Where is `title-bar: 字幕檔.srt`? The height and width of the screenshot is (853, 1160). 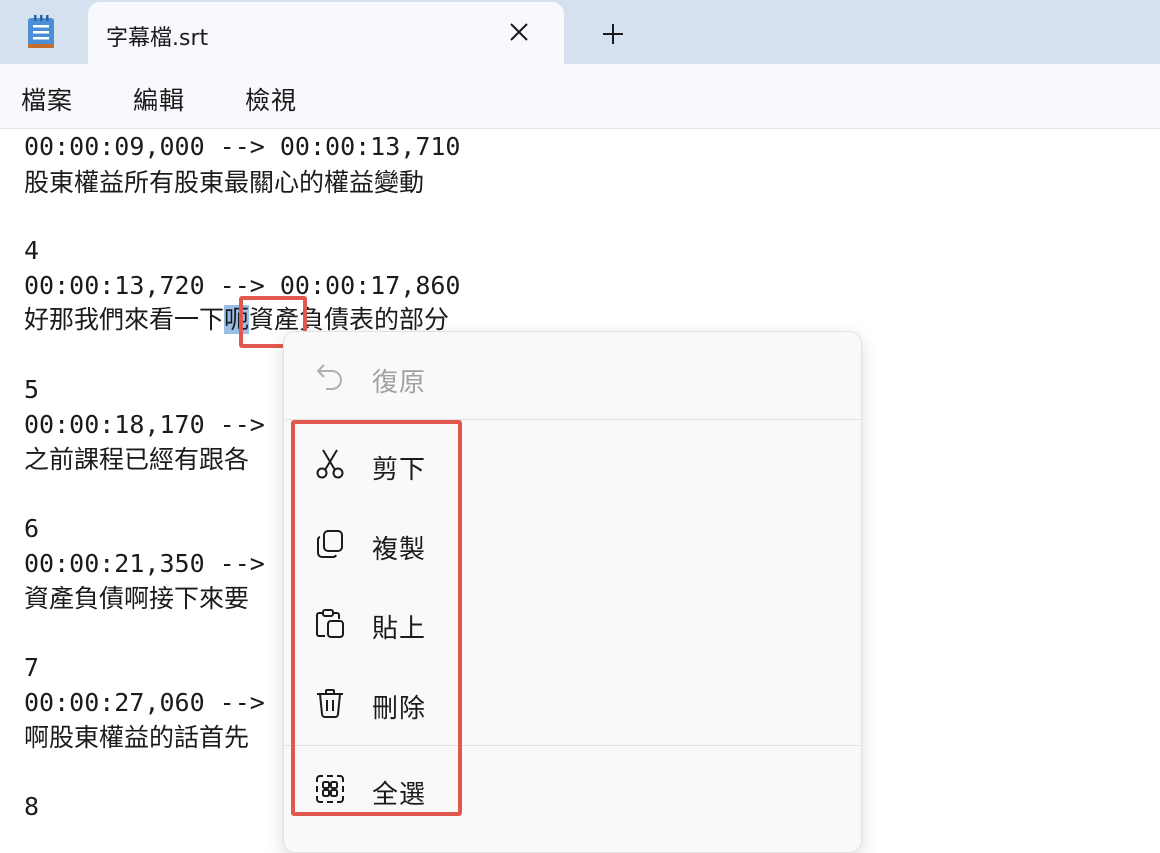
title-bar: 字幕檔.srt is located at coordinates (580, 32).